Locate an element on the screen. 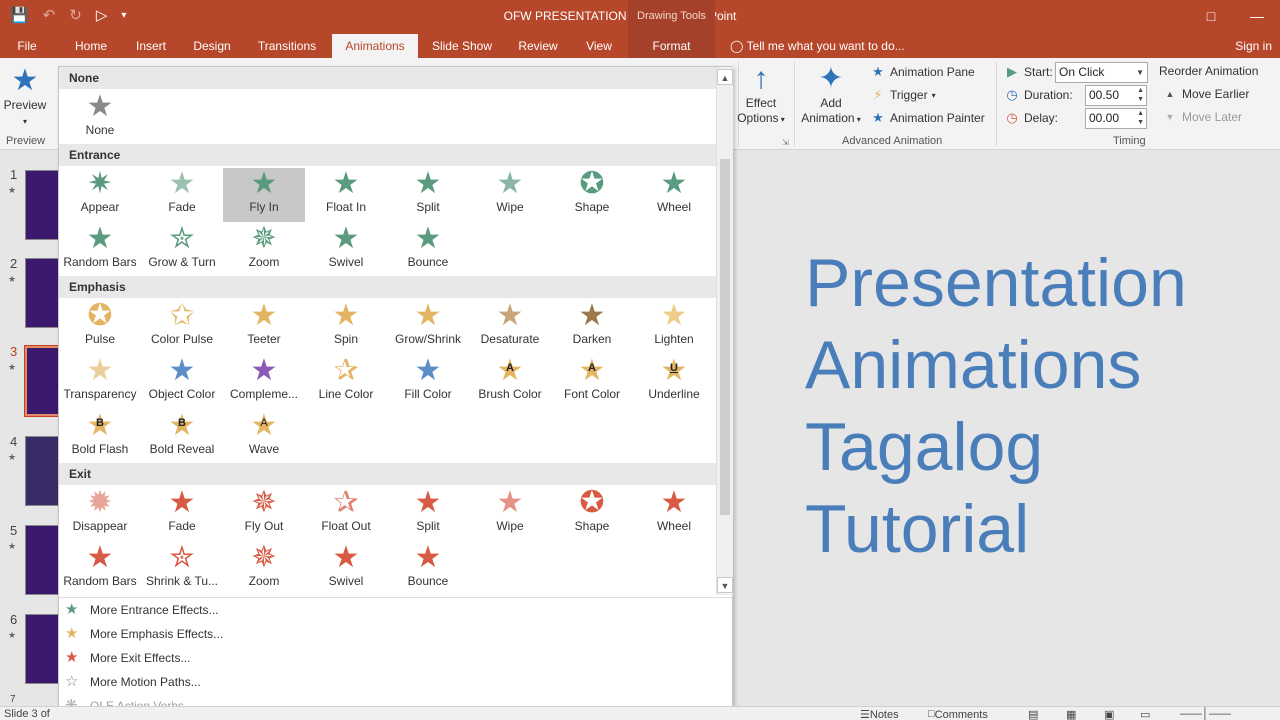 The width and height of the screenshot is (1280, 720). gallery-scrollbar: ▲ ▼ is located at coordinates (724, 331).